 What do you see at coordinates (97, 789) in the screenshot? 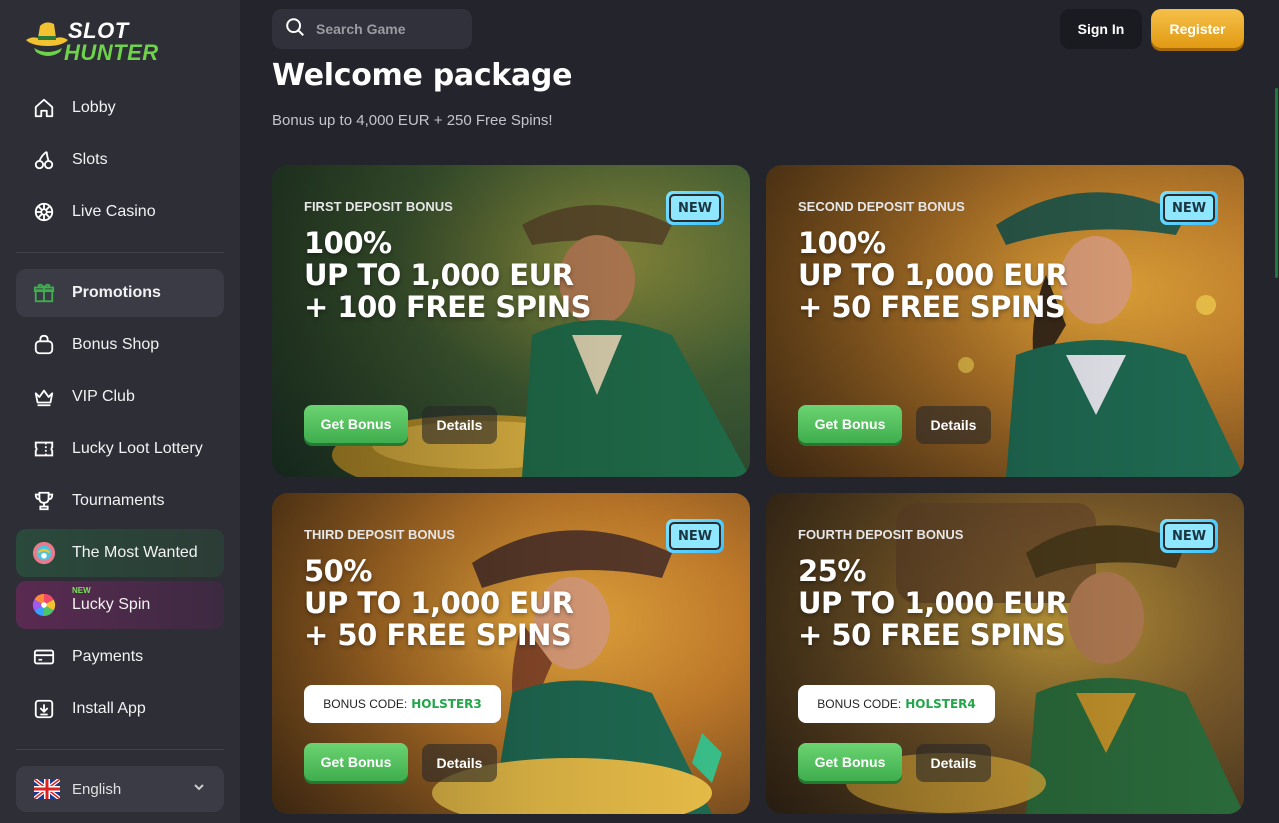
I see `language-label: English` at bounding box center [97, 789].